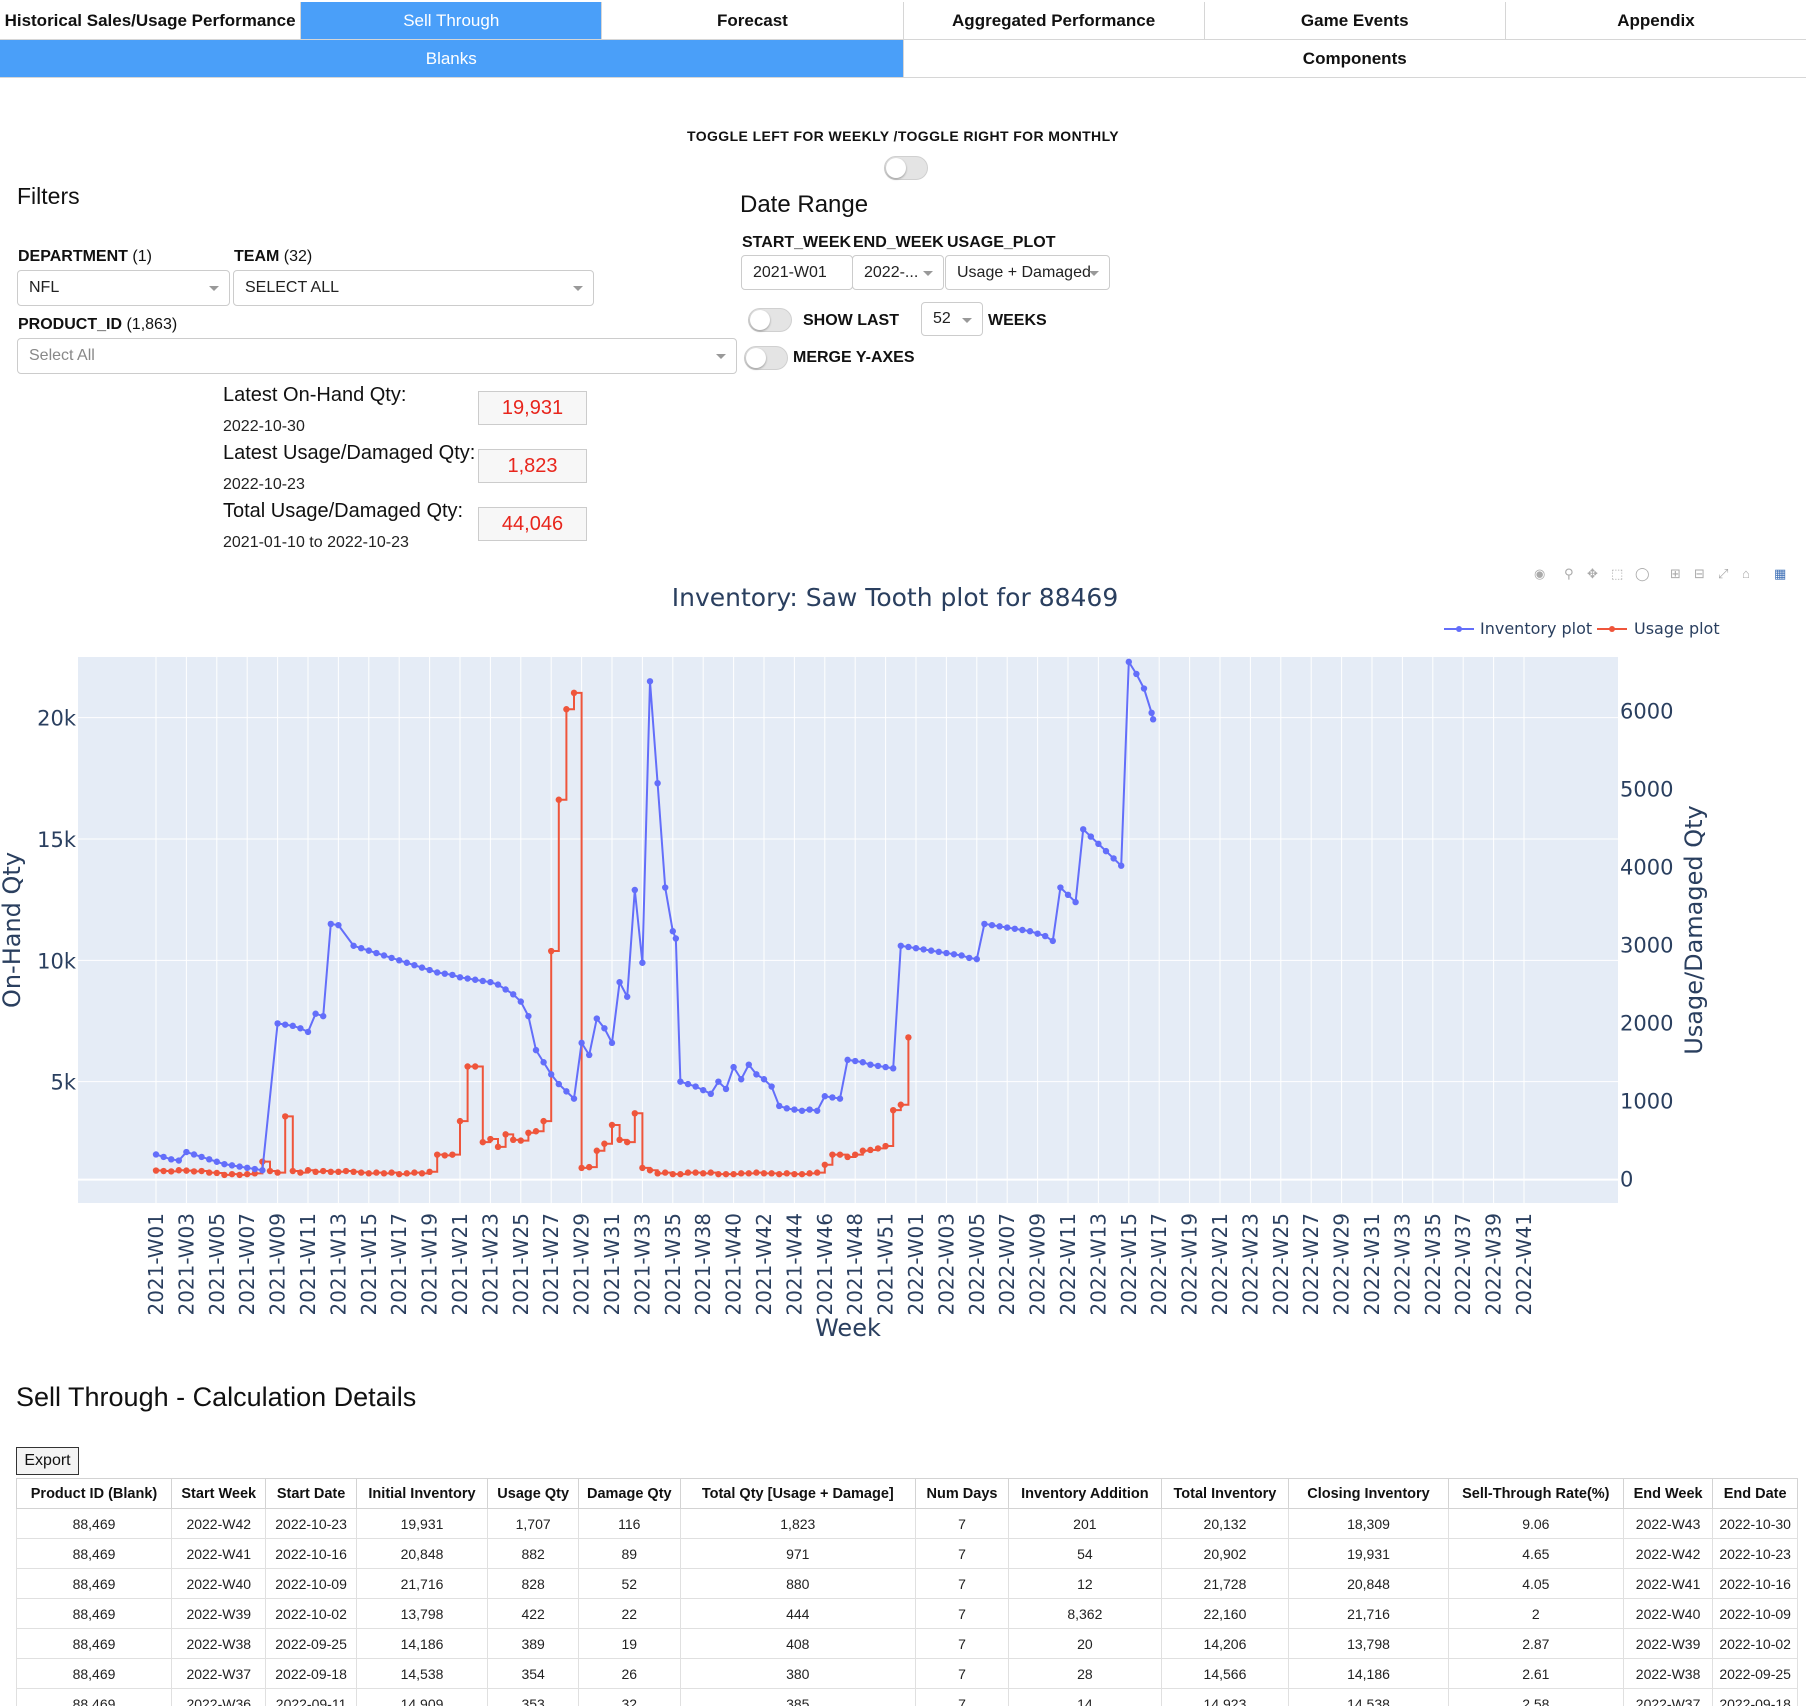 Image resolution: width=1806 pixels, height=1706 pixels. Describe the element at coordinates (151, 20) in the screenshot. I see `tab-historical-sales: Historical Sales/Usage Performance` at that location.